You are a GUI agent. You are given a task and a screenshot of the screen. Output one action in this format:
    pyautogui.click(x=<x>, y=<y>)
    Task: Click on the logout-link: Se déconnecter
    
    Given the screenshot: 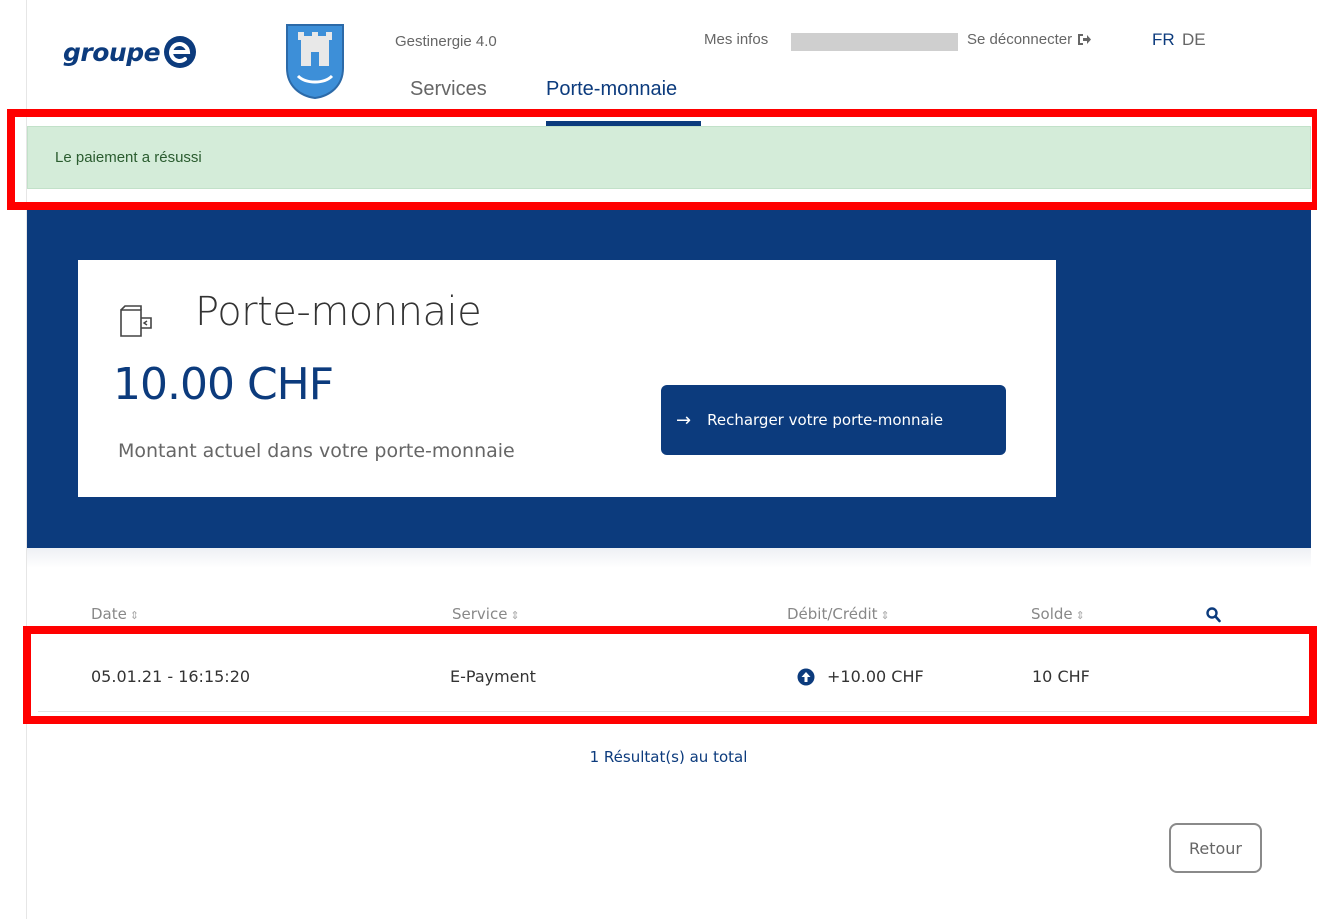 What is the action you would take?
    pyautogui.click(x=1029, y=39)
    